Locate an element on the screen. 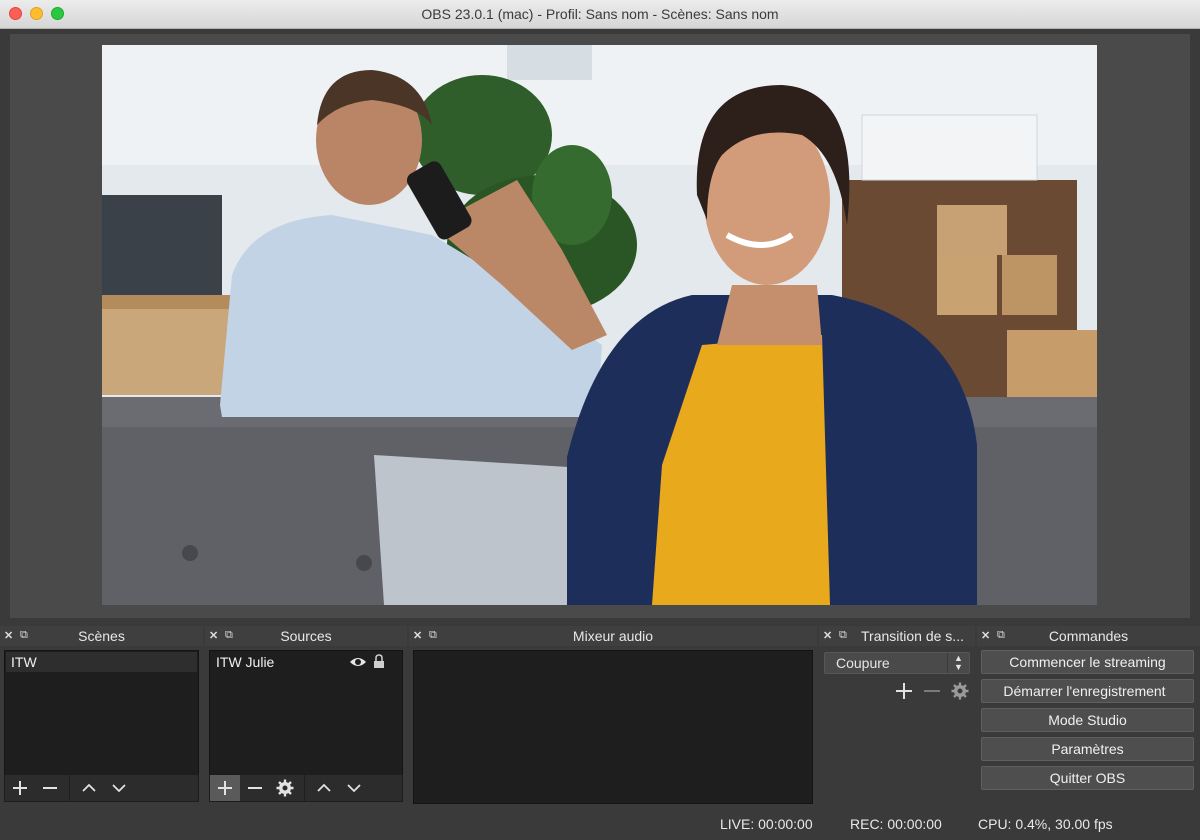 The width and height of the screenshot is (1200, 840). transition-select-value: Coupure is located at coordinates (863, 663).